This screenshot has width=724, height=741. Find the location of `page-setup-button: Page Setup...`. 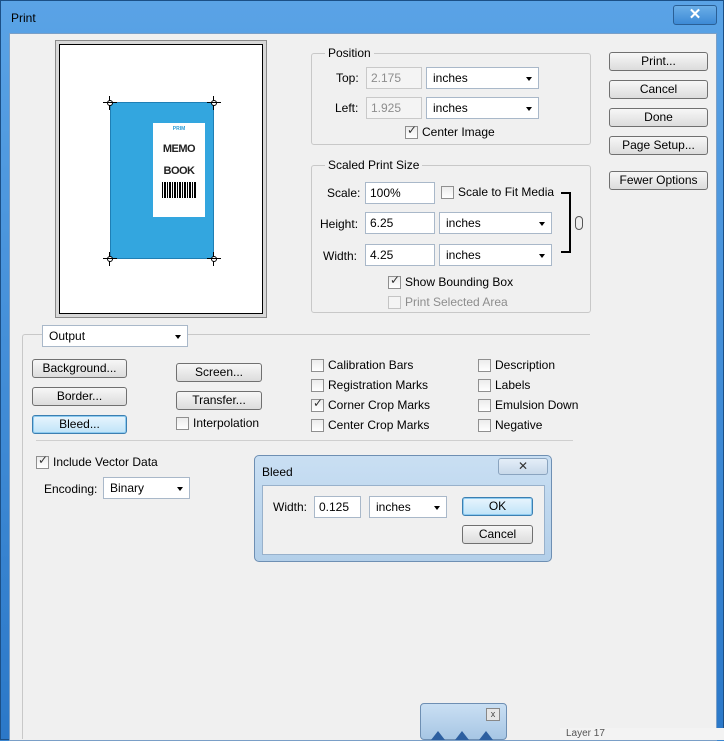

page-setup-button: Page Setup... is located at coordinates (658, 145).